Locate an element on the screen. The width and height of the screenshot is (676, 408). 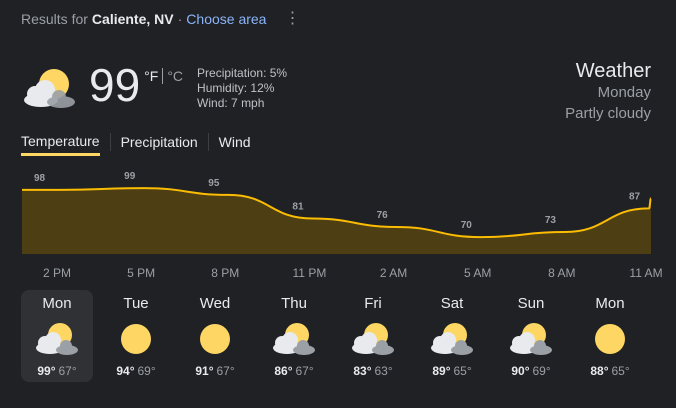
forecast-day-sun: Sun 90° 69° is located at coordinates (531, 336).